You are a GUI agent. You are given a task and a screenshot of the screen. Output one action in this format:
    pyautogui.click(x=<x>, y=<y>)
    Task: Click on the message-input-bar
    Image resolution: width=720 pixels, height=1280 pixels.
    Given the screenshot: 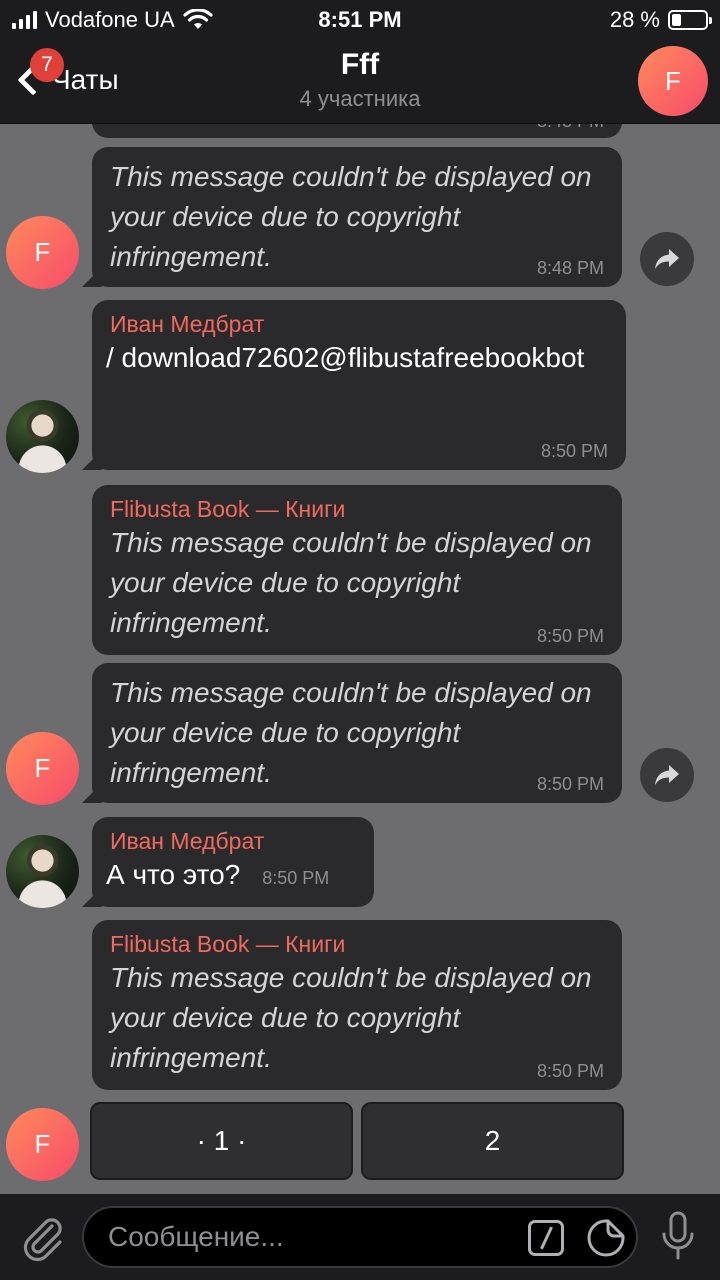 What is the action you would take?
    pyautogui.click(x=360, y=1237)
    